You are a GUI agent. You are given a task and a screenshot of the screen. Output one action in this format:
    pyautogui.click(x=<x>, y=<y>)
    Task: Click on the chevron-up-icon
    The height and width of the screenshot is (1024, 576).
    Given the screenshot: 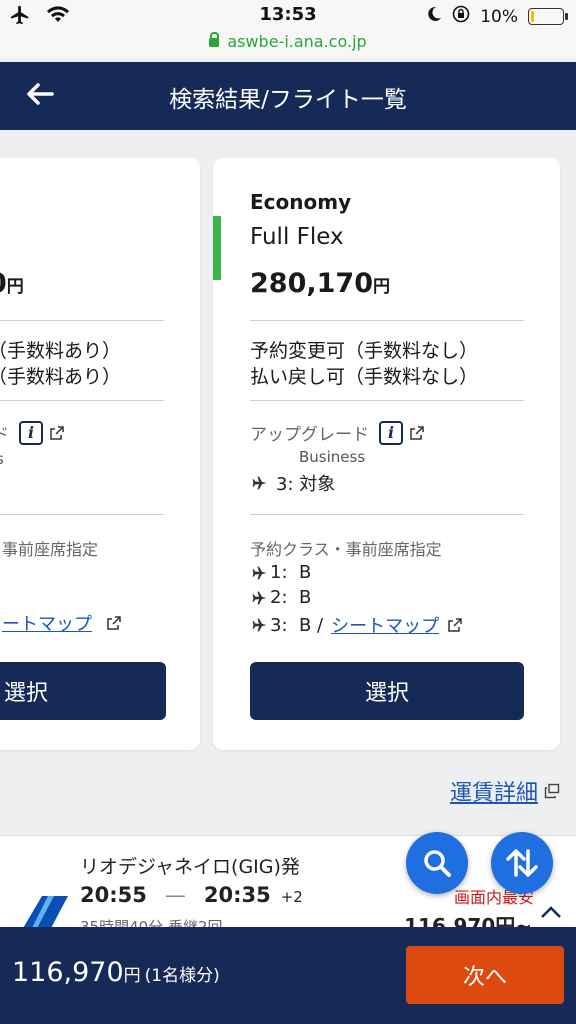 What is the action you would take?
    pyautogui.click(x=551, y=912)
    